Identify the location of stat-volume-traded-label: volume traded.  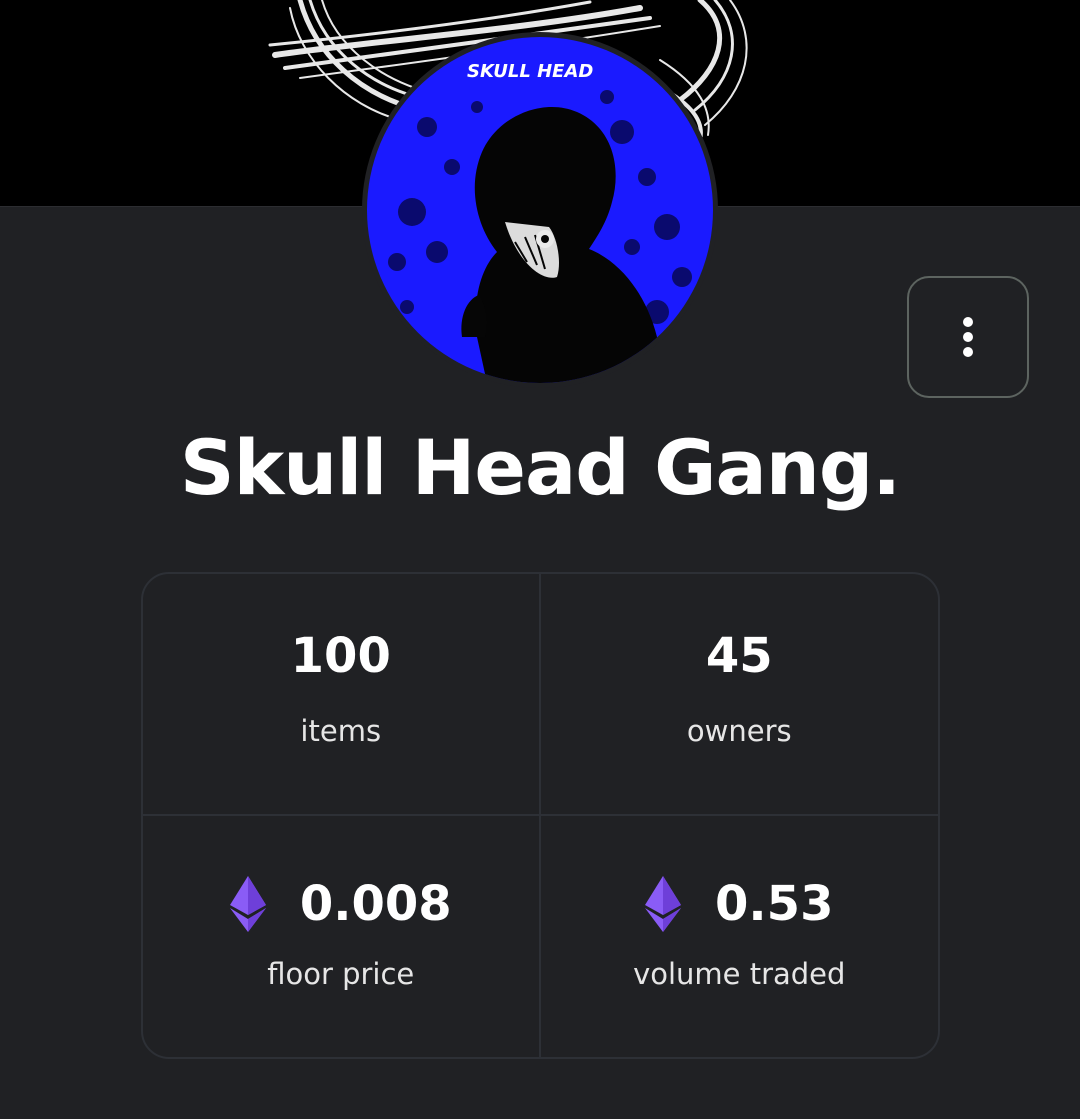
(739, 974).